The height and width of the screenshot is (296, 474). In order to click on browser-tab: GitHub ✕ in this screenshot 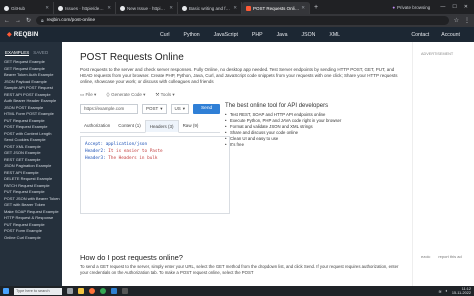, I will do `click(27, 8)`.